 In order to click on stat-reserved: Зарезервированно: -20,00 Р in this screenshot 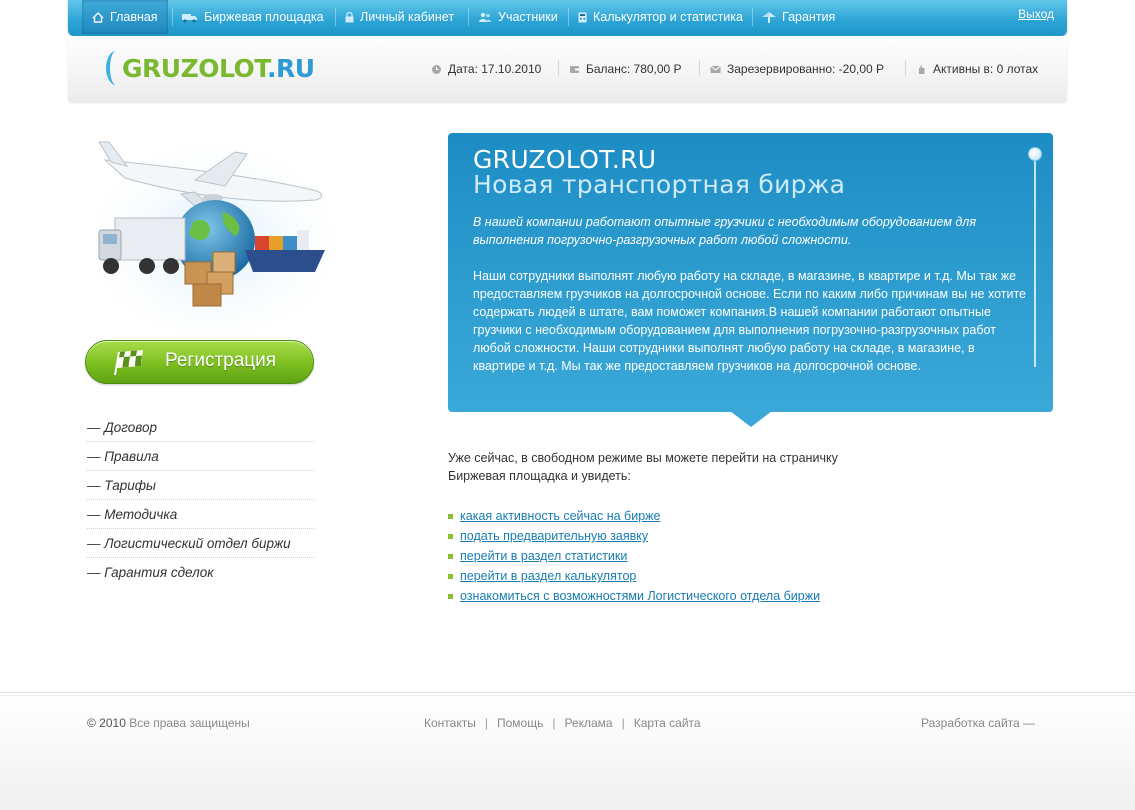, I will do `click(797, 69)`.